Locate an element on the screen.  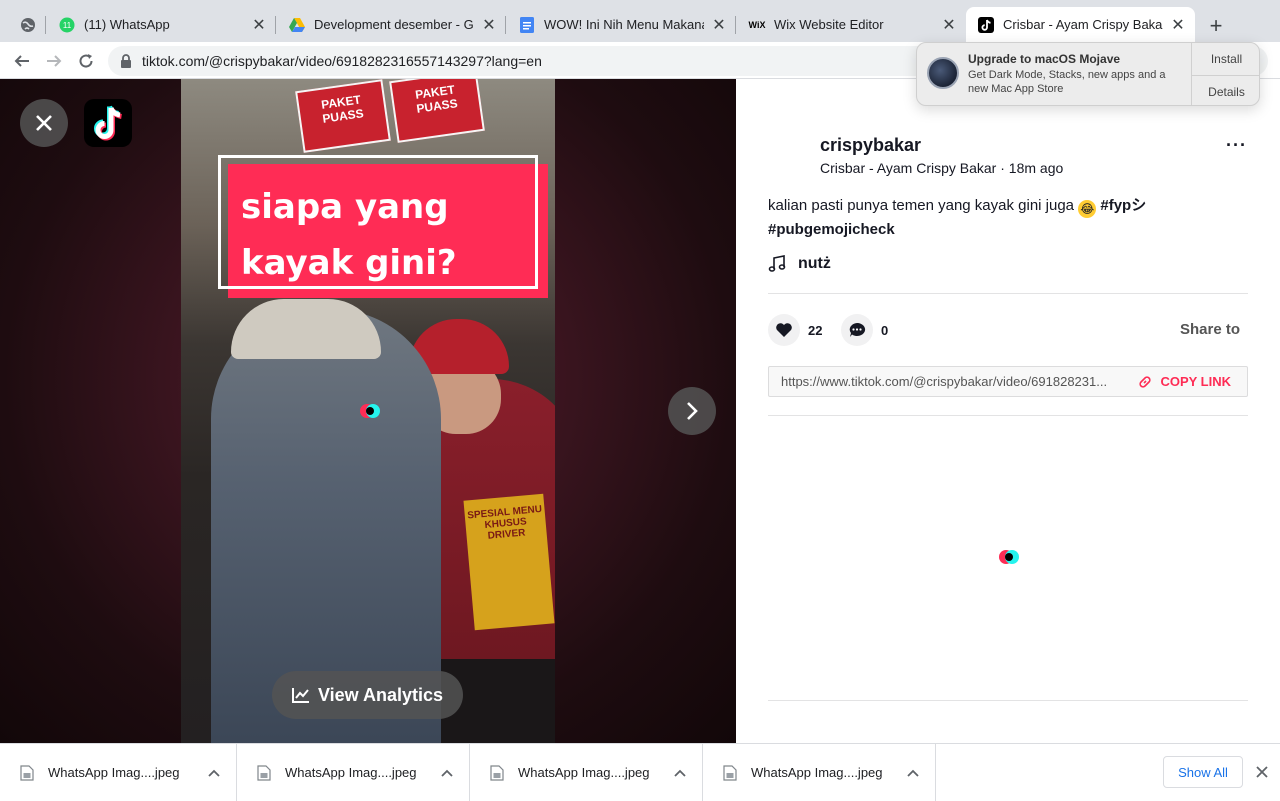
chevron-right-icon is located at coordinates (692, 411).